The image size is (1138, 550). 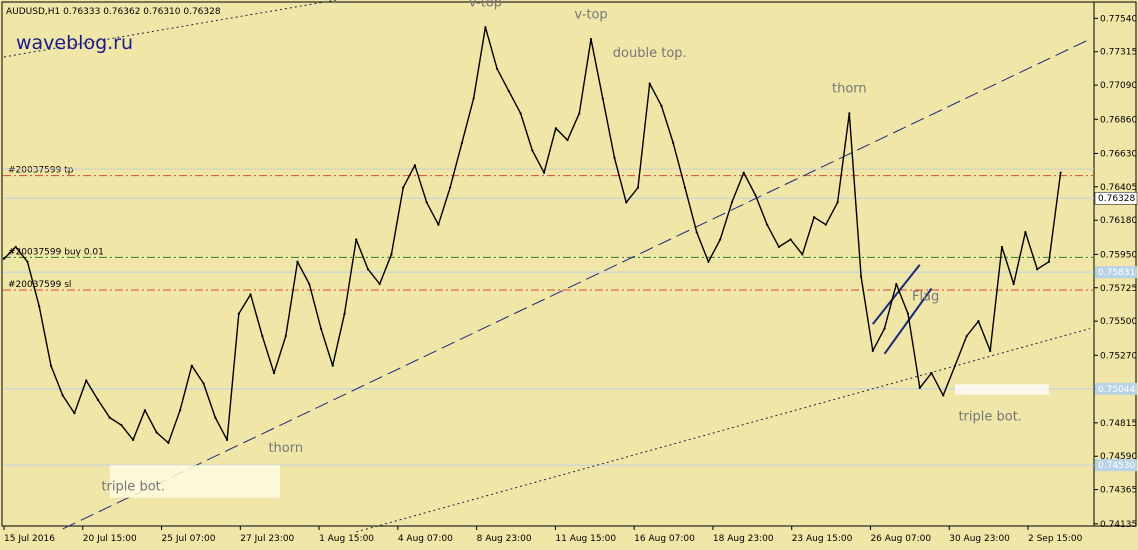 What do you see at coordinates (1118, 491) in the screenshot?
I see `y-tick-label-14: 0.74365` at bounding box center [1118, 491].